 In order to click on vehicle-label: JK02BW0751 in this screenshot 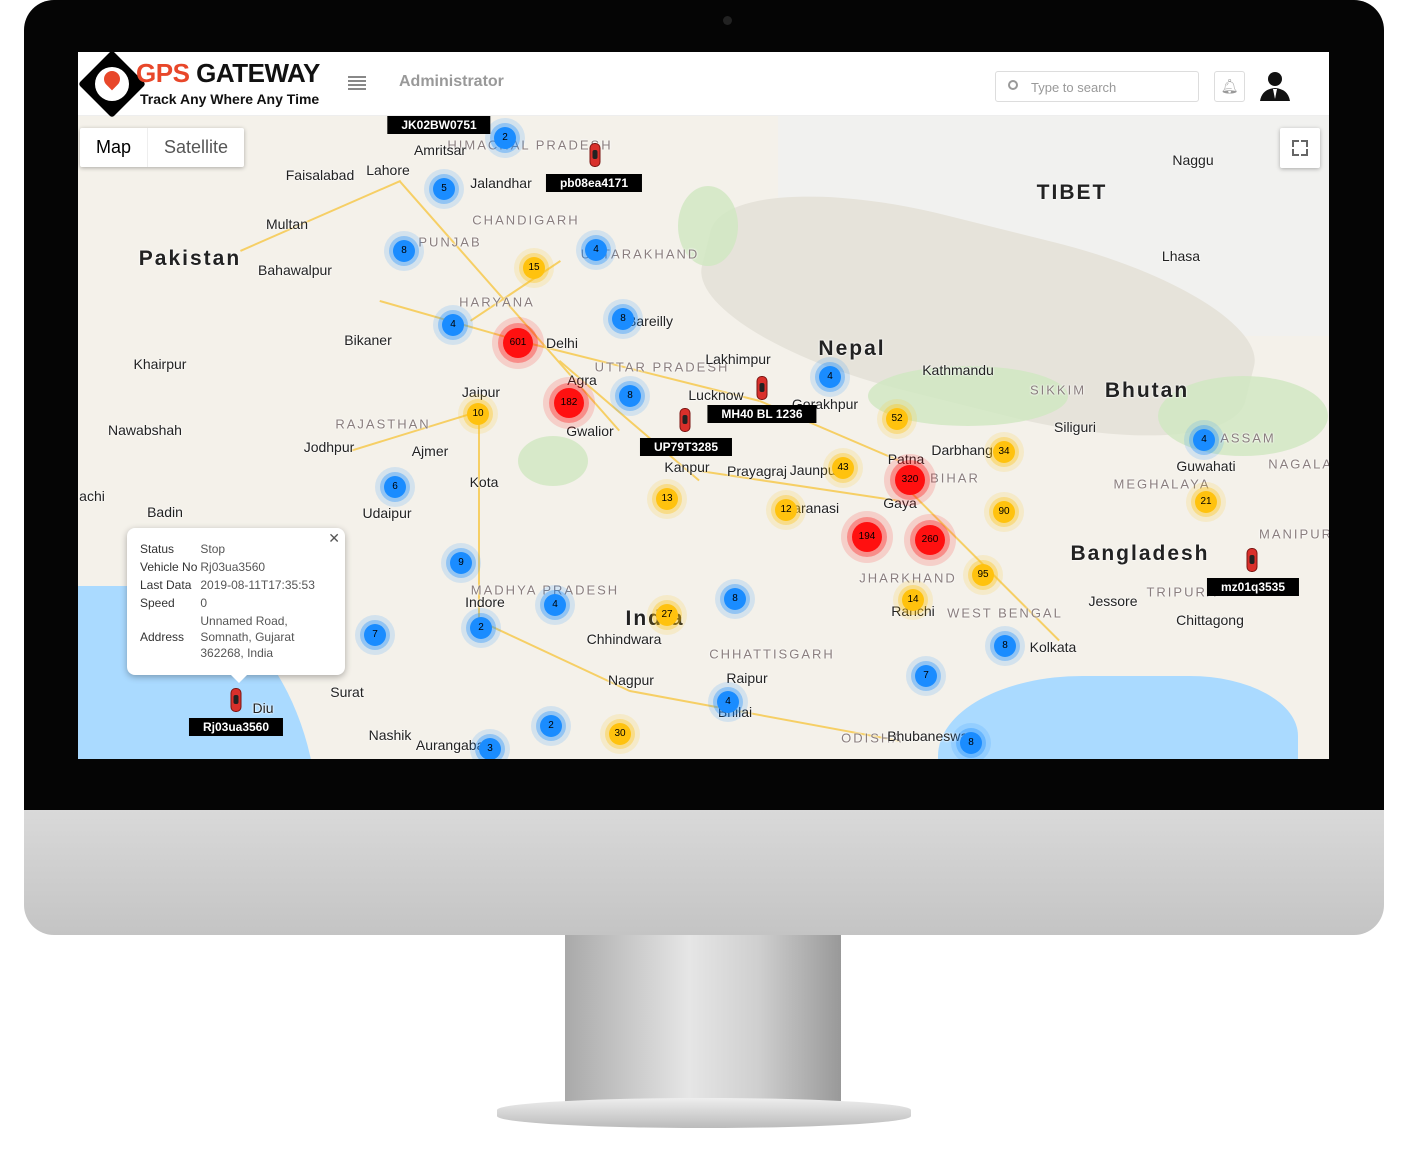, I will do `click(439, 125)`.